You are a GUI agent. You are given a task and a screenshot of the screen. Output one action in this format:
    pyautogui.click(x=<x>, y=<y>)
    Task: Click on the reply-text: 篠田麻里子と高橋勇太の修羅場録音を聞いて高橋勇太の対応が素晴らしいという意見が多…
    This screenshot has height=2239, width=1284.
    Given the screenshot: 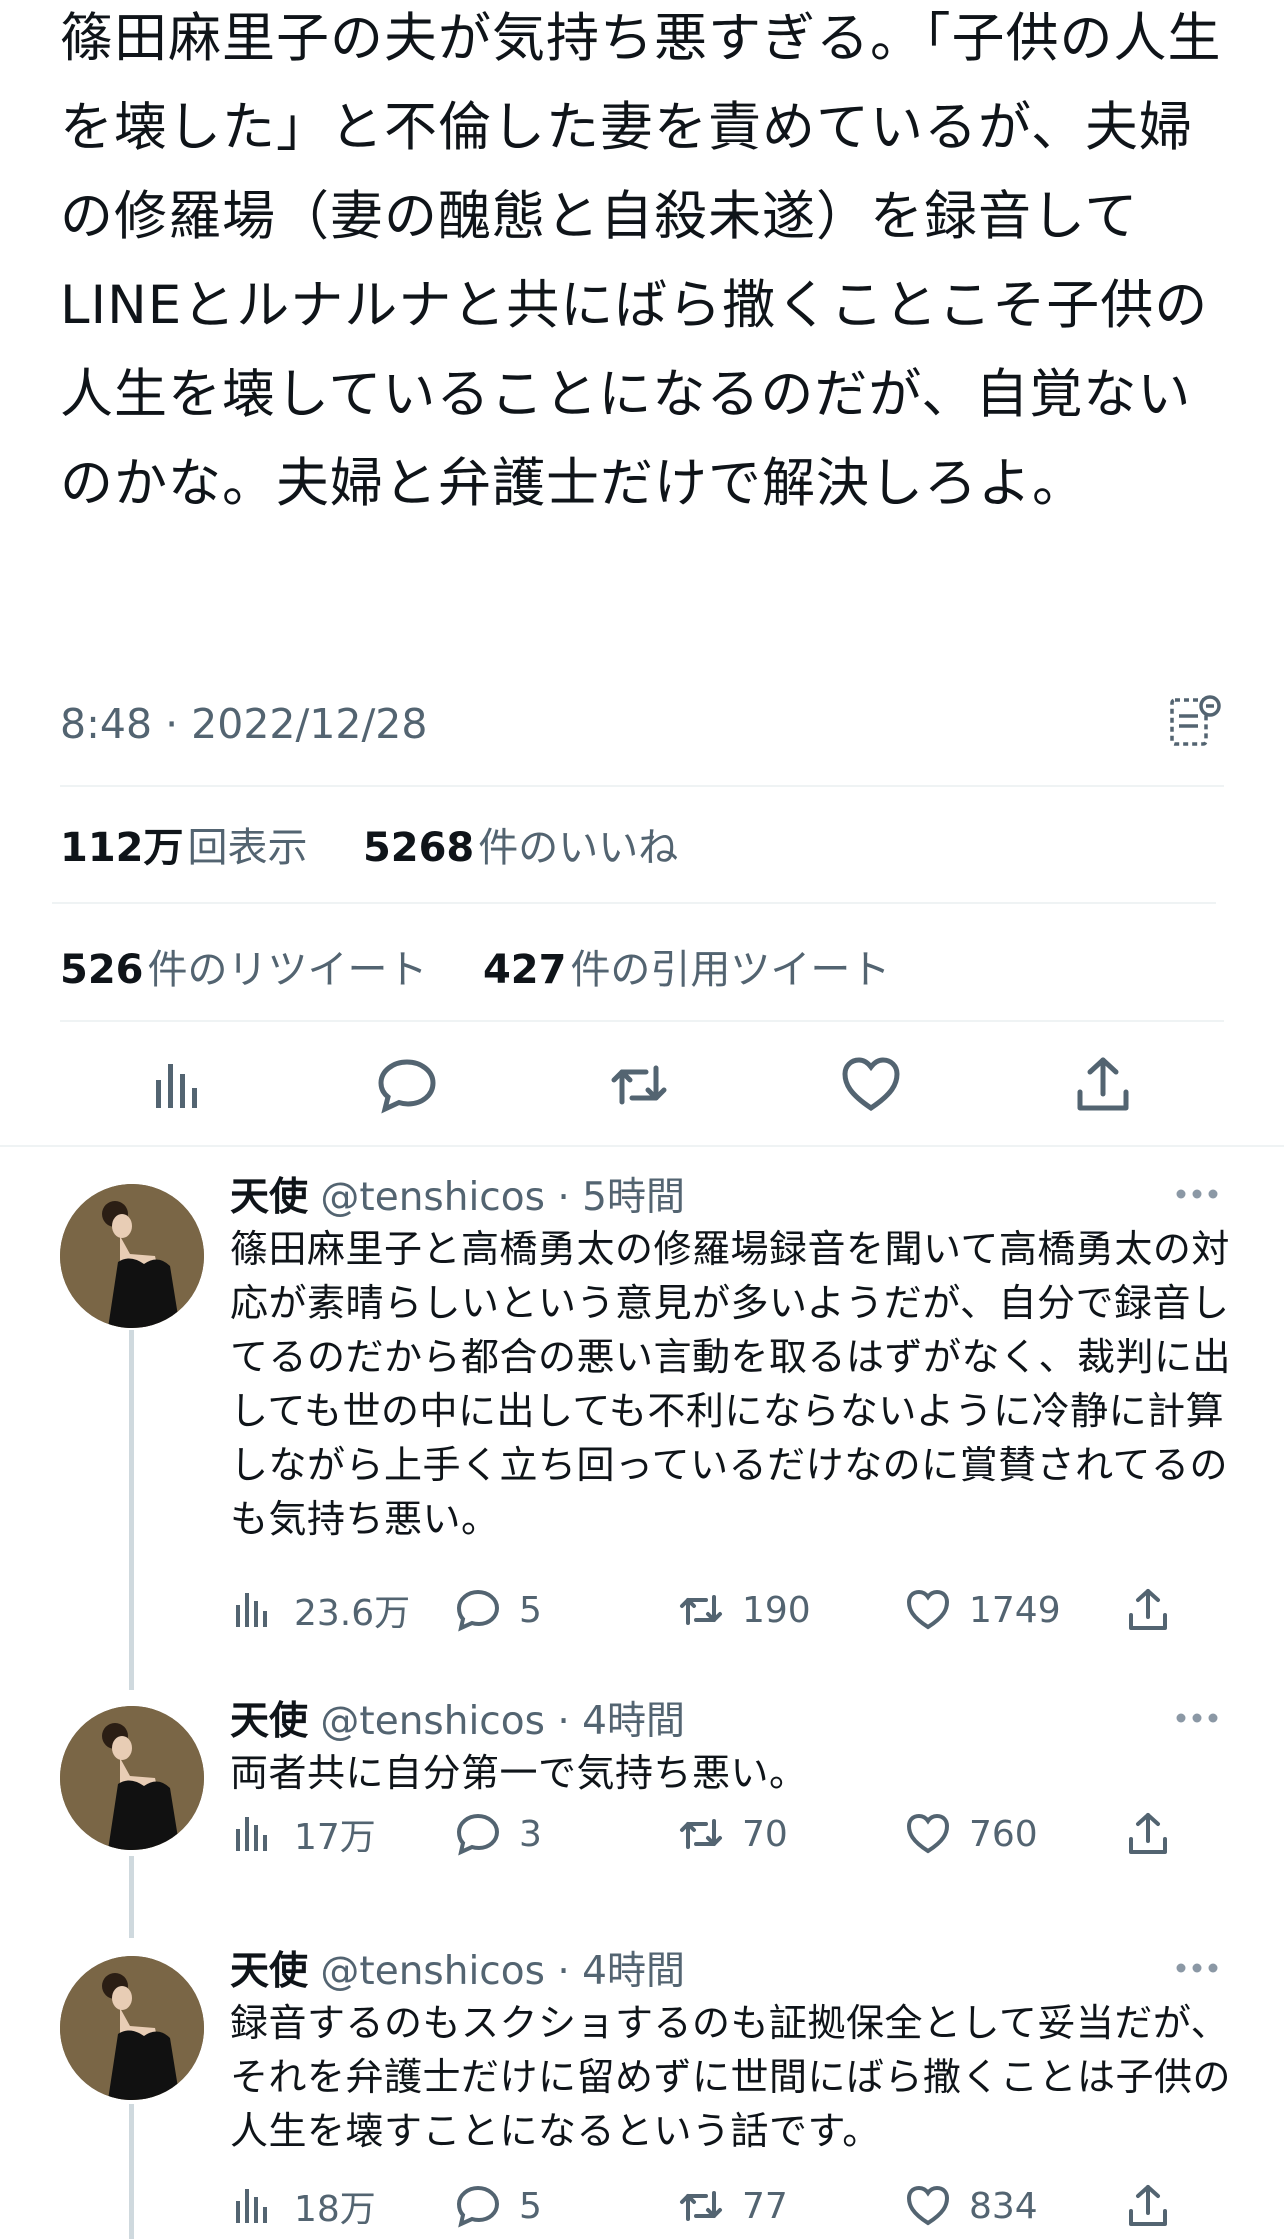 What is the action you would take?
    pyautogui.click(x=731, y=1384)
    